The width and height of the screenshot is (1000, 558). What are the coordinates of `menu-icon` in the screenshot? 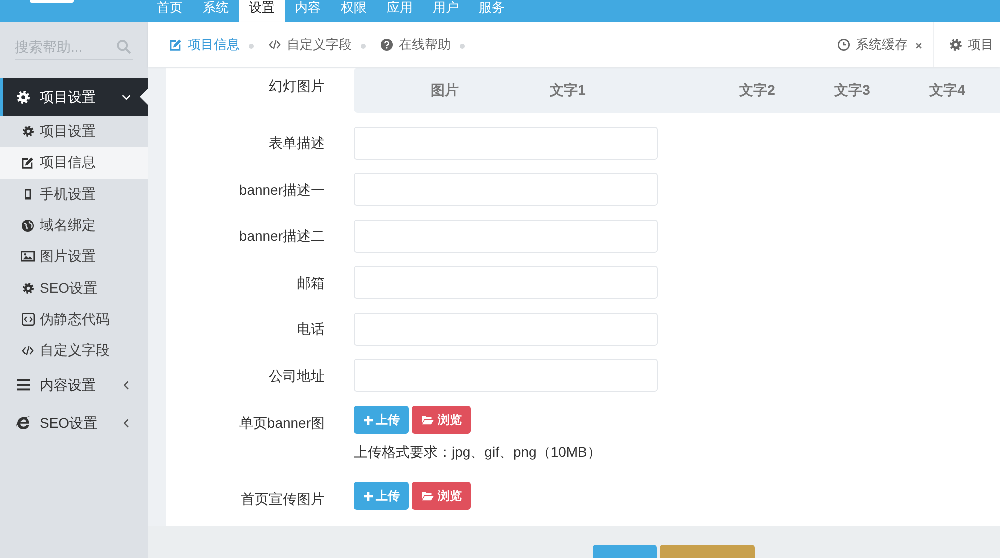 It's located at (23, 385).